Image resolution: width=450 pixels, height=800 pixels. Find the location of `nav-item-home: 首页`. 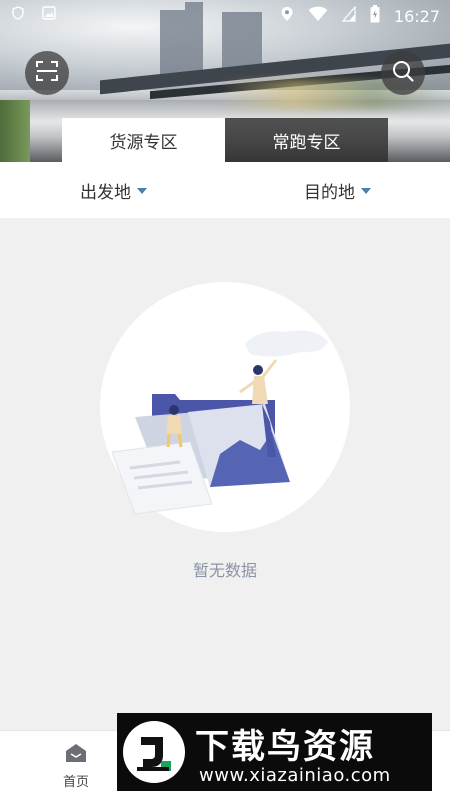

nav-item-home: 首页 is located at coordinates (76, 766).